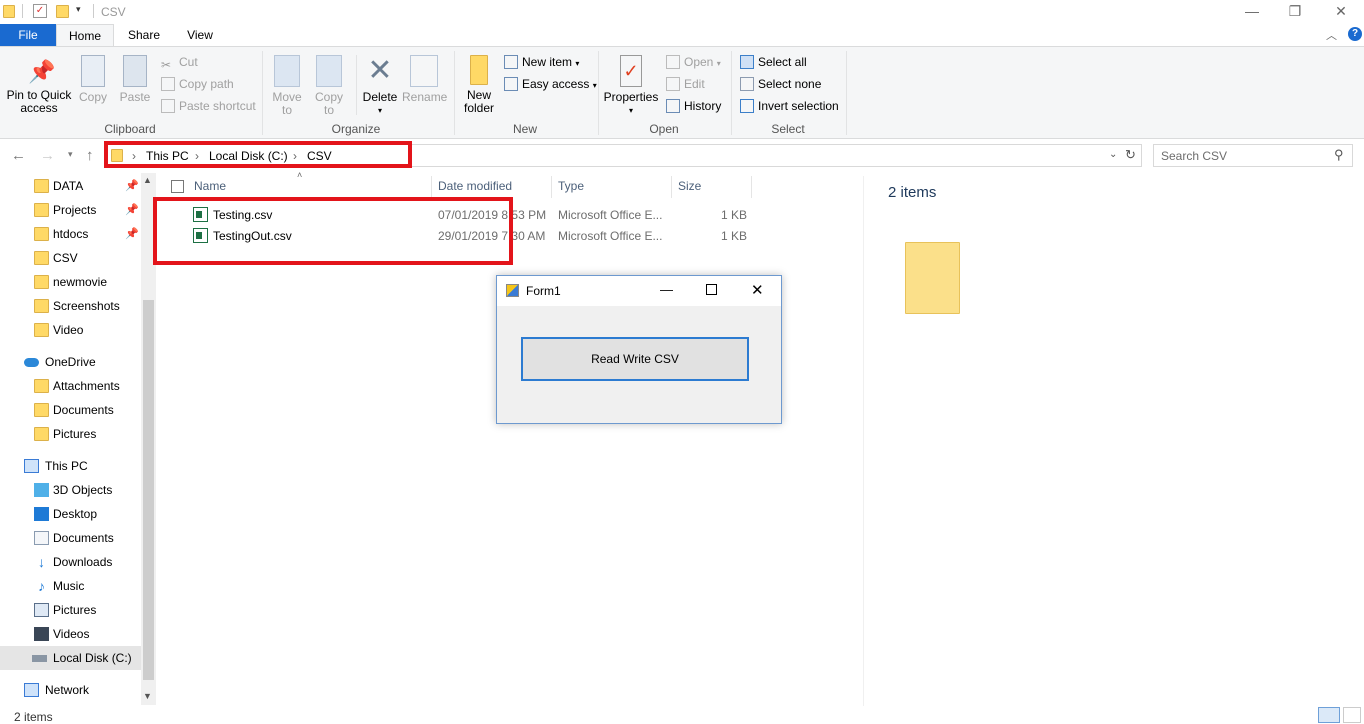  What do you see at coordinates (148, 490) in the screenshot?
I see `scrollbar-thumb` at bounding box center [148, 490].